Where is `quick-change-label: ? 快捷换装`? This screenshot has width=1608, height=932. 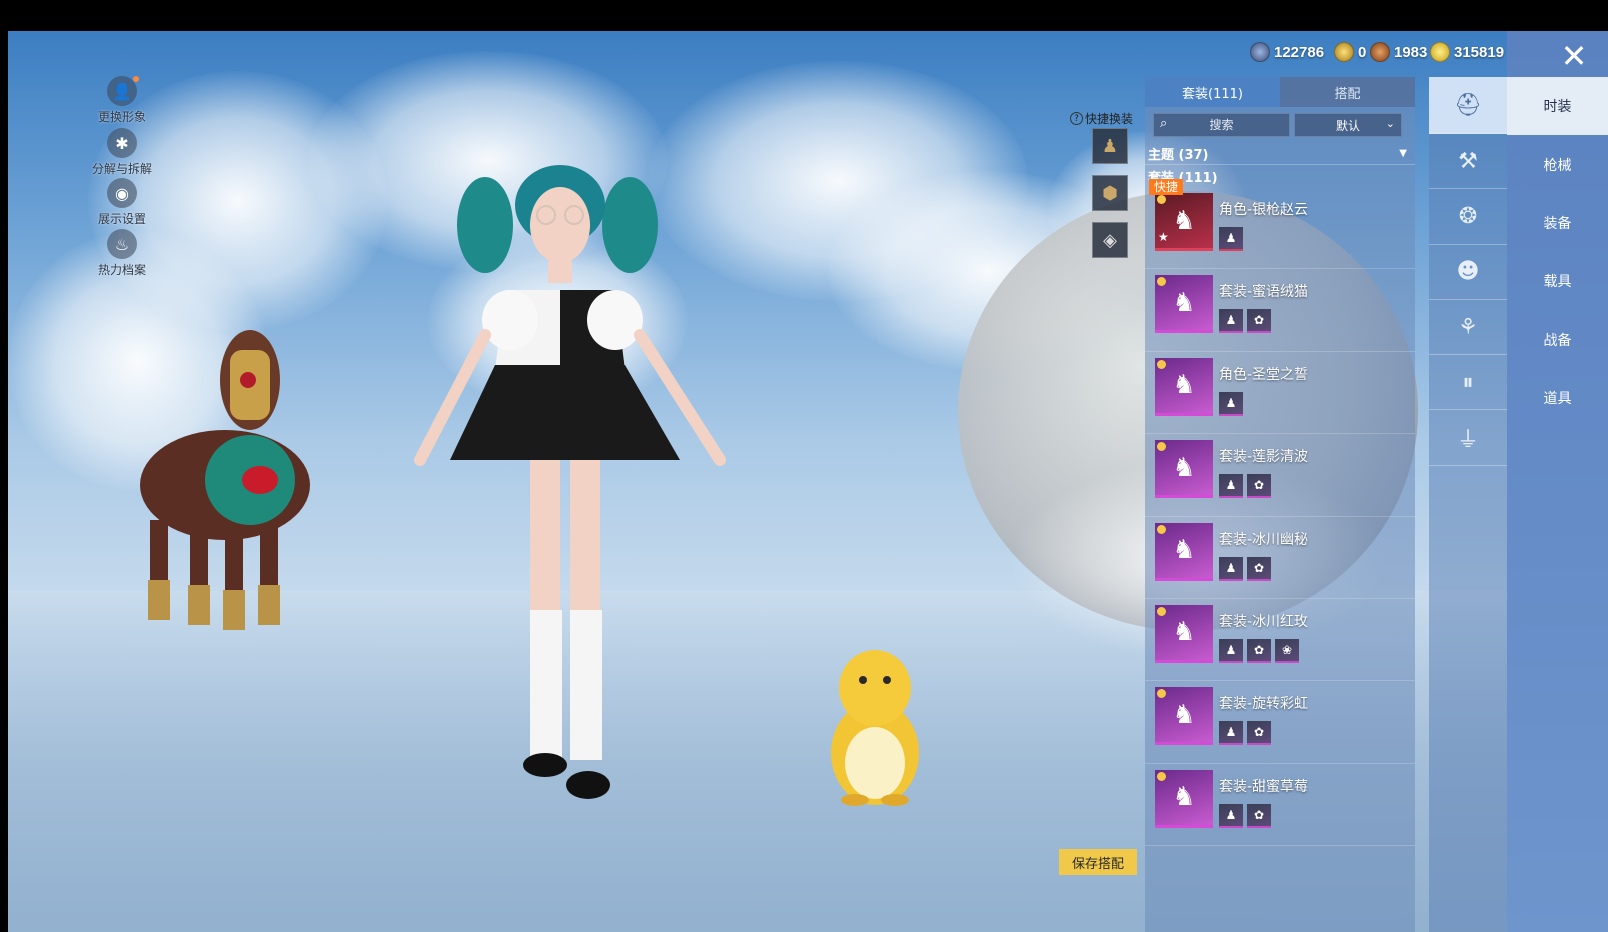
quick-change-label: ? 快捷换装 is located at coordinates (1101, 118).